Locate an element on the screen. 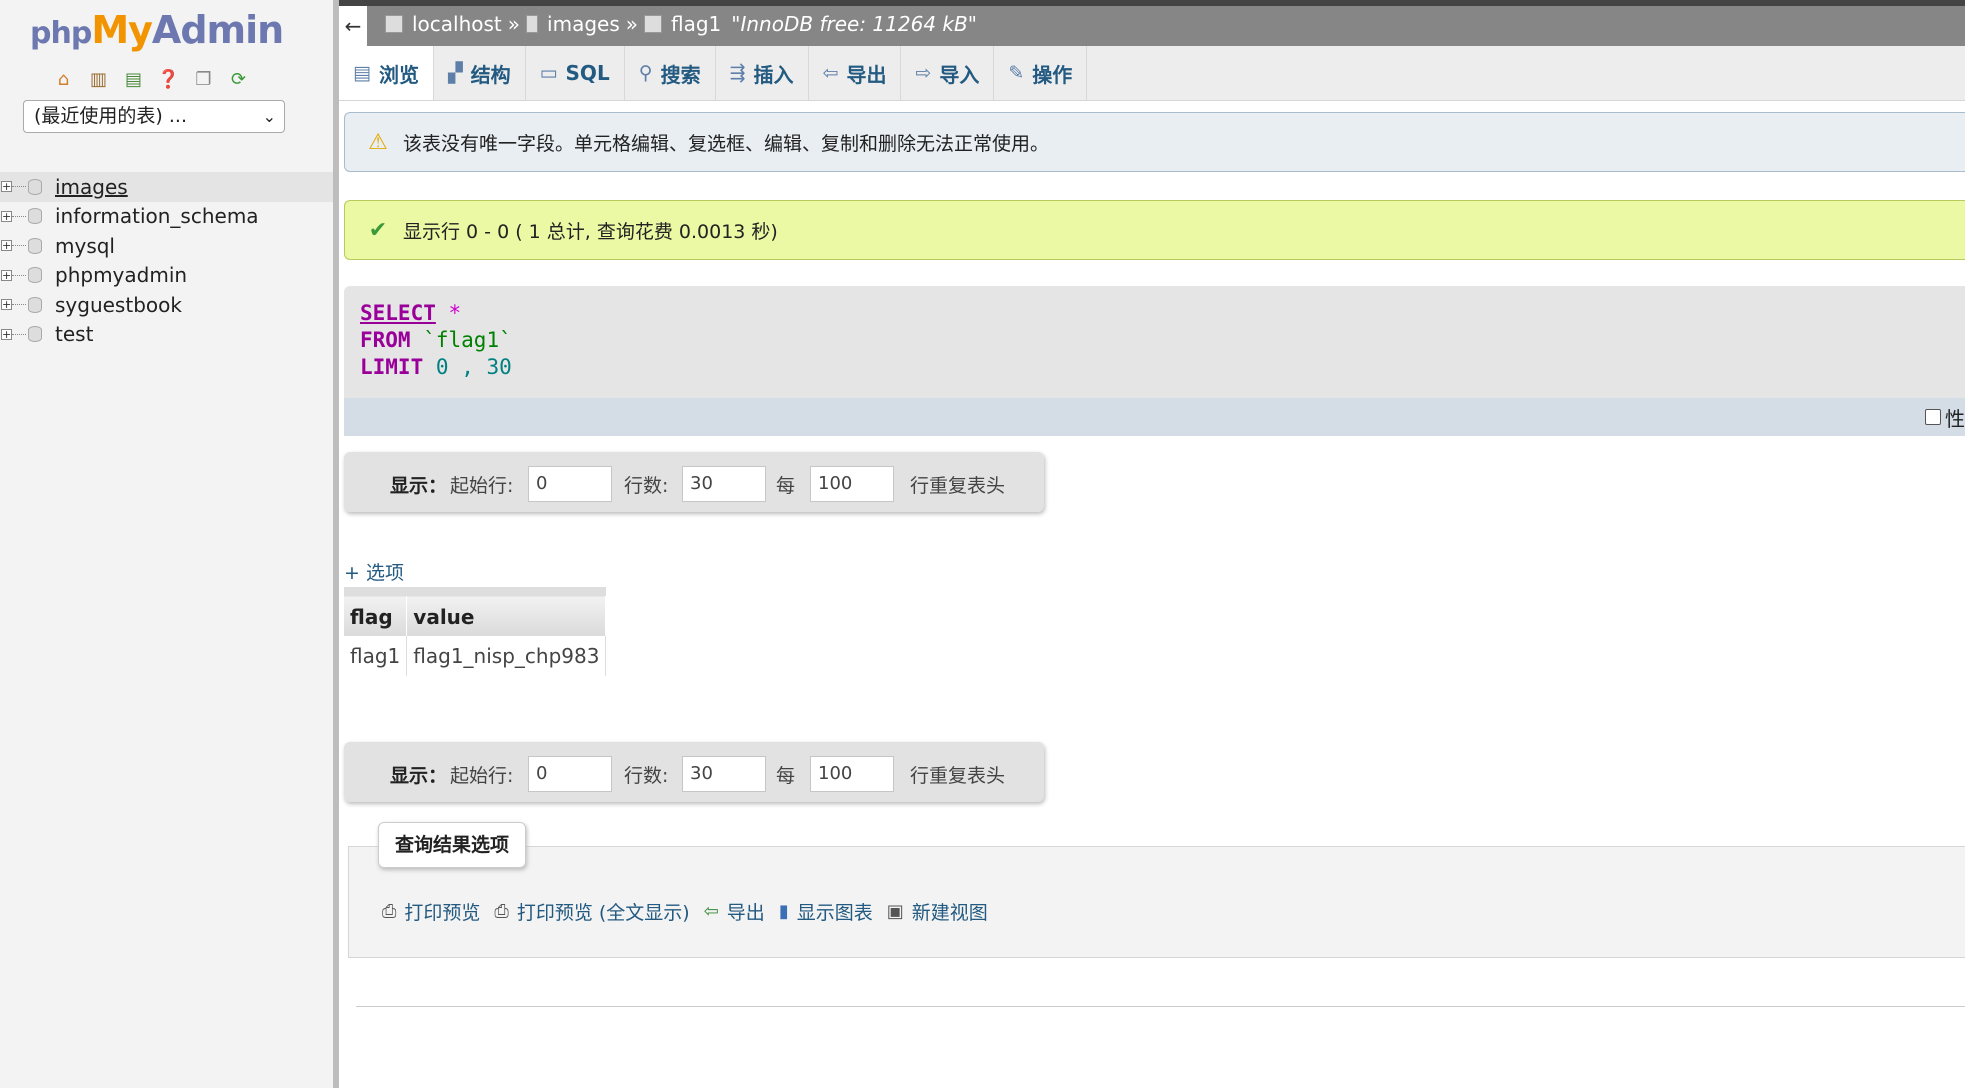 The image size is (1965, 1088). tab-export: ⇦ 导出 is located at coordinates (855, 73).